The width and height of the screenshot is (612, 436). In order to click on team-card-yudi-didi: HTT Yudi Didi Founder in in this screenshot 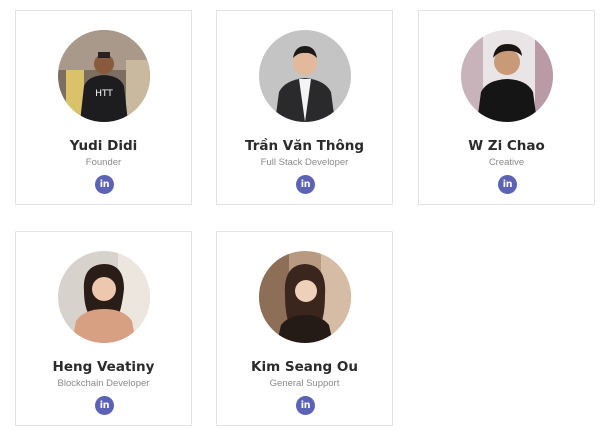, I will do `click(103, 107)`.